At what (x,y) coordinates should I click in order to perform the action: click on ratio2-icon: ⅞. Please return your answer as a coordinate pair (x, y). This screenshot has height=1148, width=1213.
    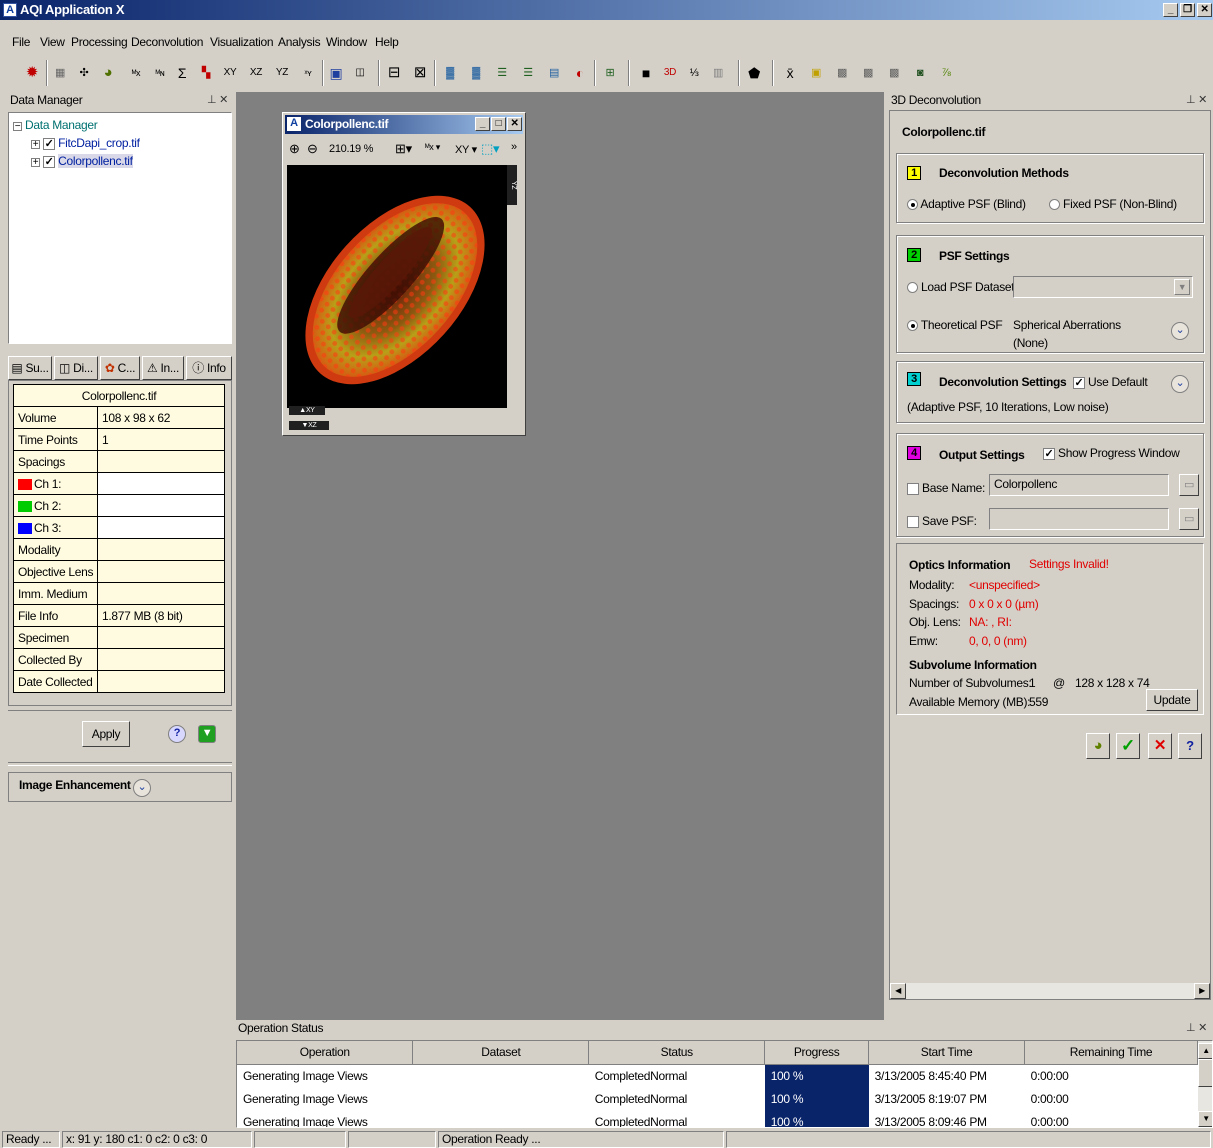
    Looking at the image, I should click on (946, 73).